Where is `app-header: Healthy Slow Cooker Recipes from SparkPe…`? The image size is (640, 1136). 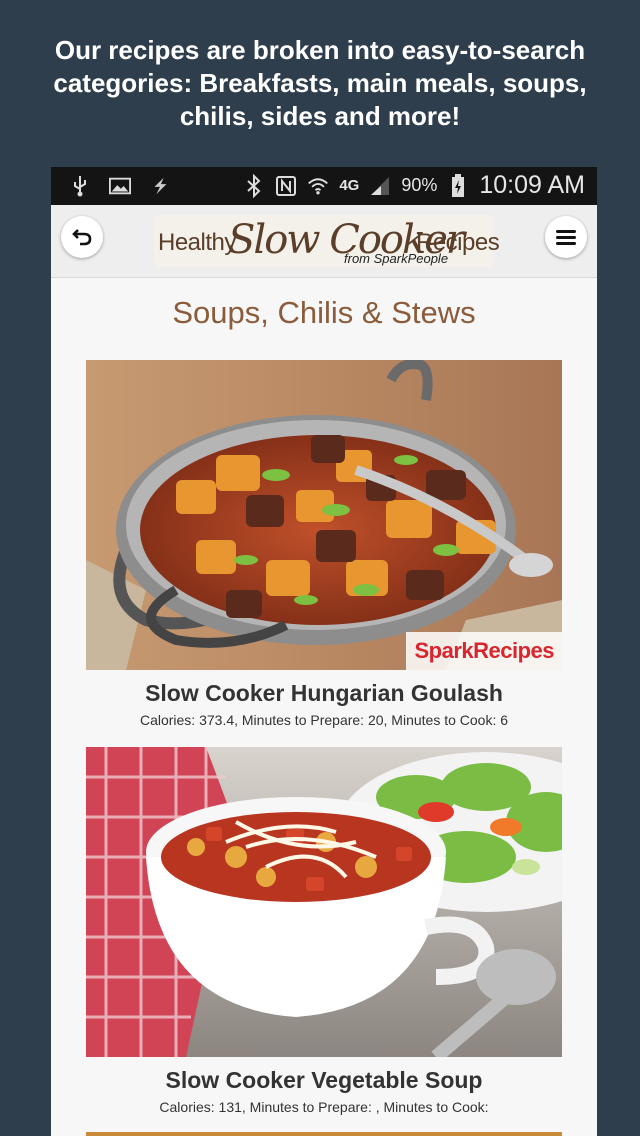
app-header: Healthy Slow Cooker Recipes from SparkPe… is located at coordinates (324, 241).